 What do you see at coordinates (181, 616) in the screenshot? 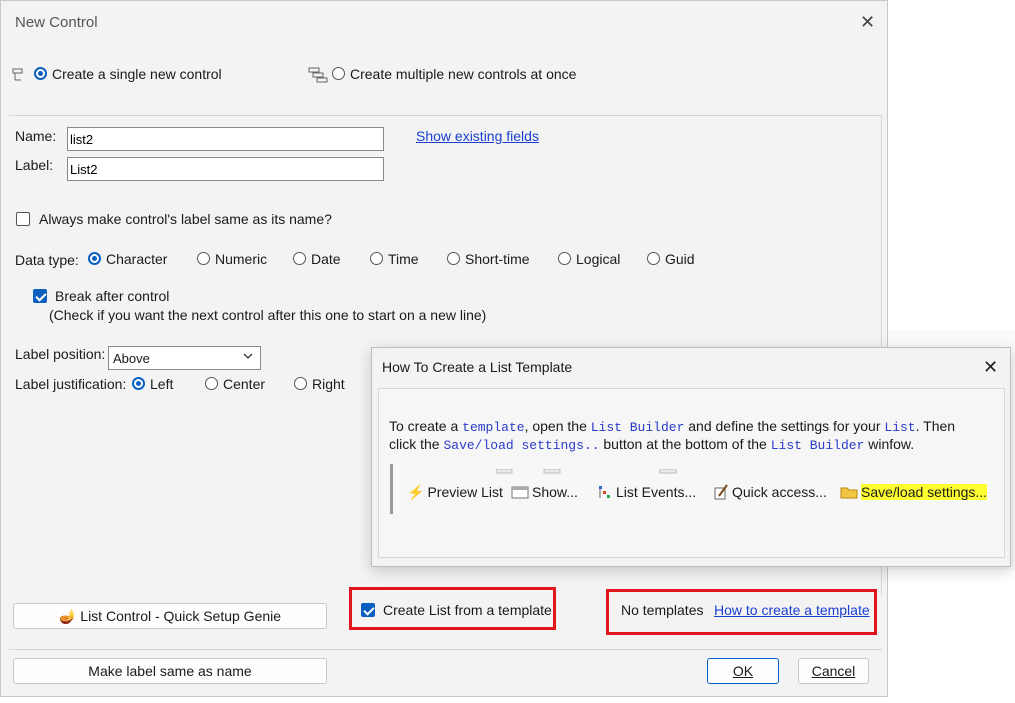
I see `genie-button-label: List Control - Quick Setup Genie` at bounding box center [181, 616].